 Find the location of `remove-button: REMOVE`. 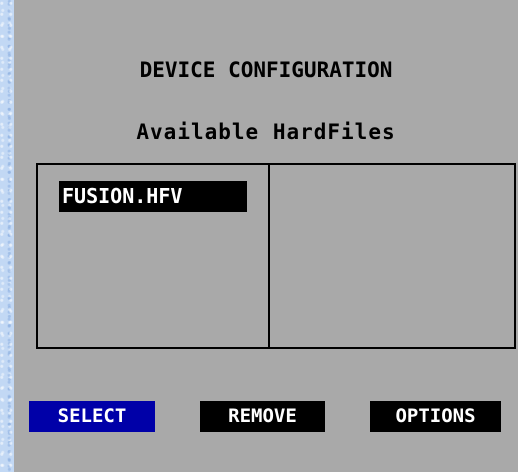

remove-button: REMOVE is located at coordinates (262, 416).